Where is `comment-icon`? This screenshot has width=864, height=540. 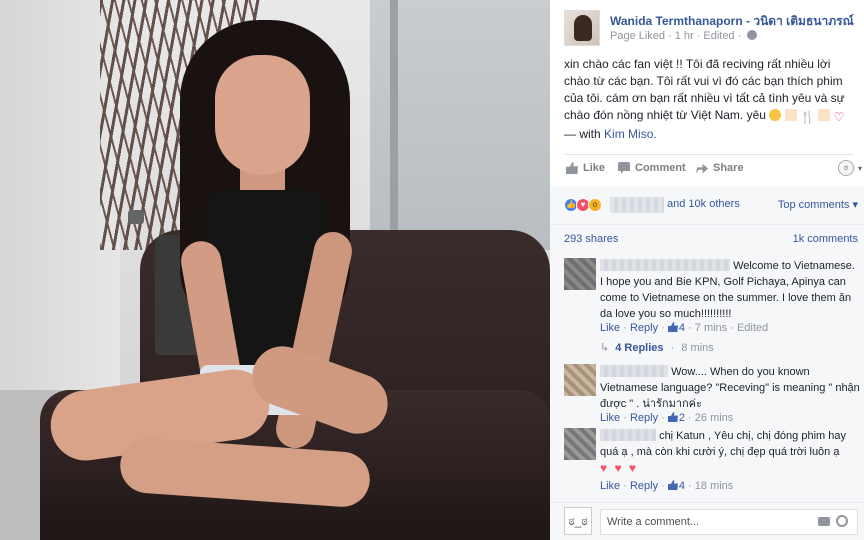
comment-icon is located at coordinates (624, 168).